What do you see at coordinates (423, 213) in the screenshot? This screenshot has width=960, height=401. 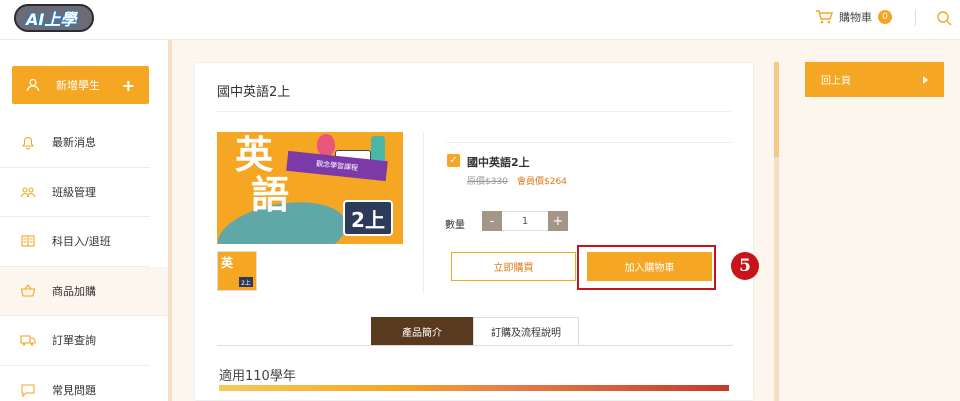 I see `details-divider` at bounding box center [423, 213].